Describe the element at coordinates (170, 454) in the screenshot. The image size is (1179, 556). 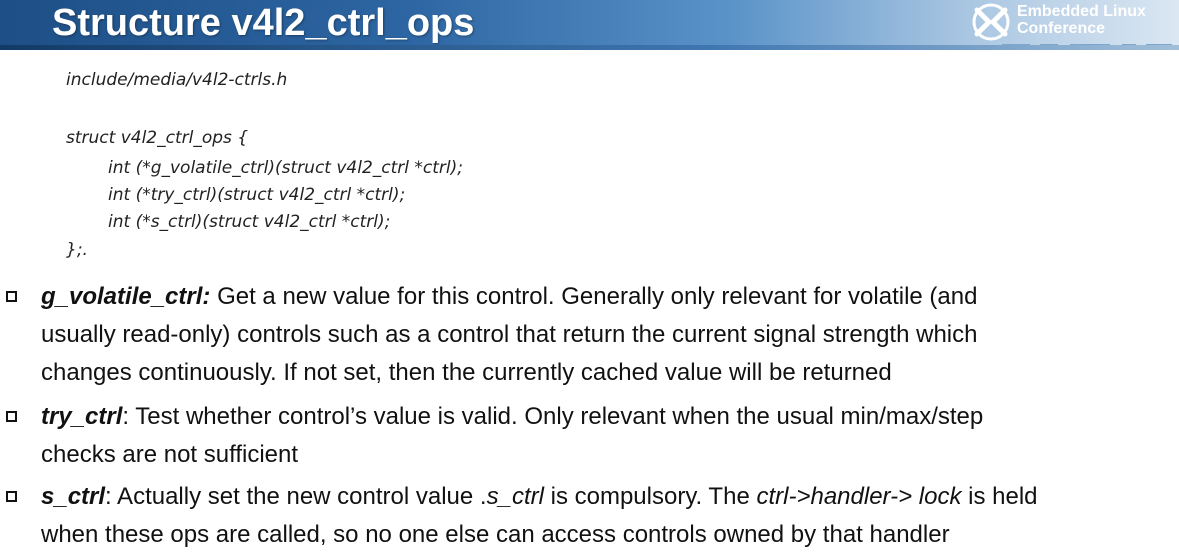
I see `bullet-line: checks are not sufficient` at that location.